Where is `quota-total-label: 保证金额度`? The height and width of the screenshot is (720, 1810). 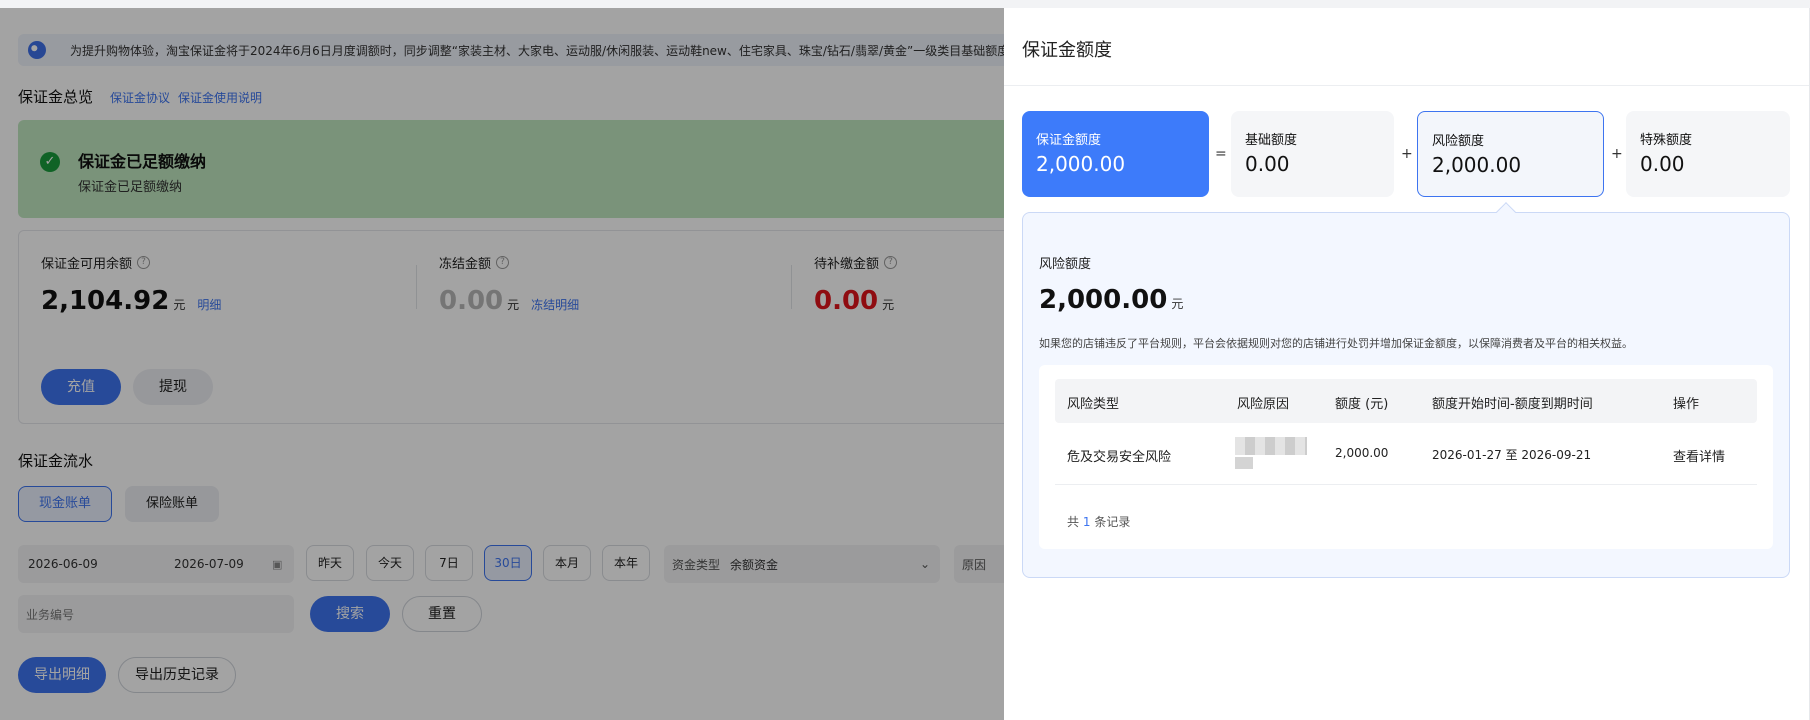
quota-total-label: 保证金额度 is located at coordinates (1069, 140).